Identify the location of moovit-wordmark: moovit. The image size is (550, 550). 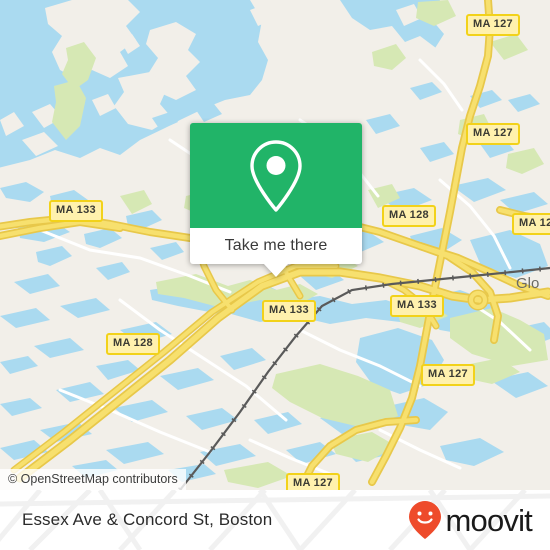
(488, 520).